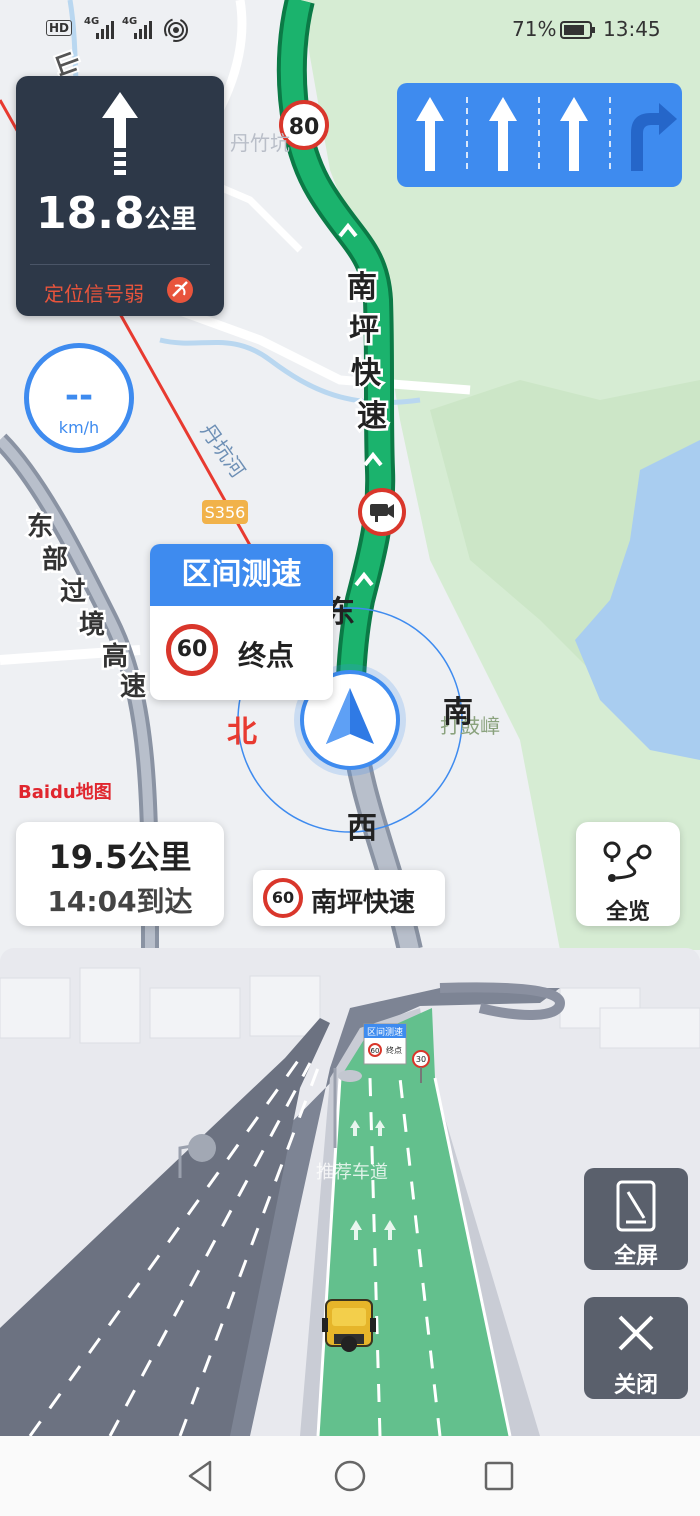 The image size is (700, 1516). I want to click on compass-west: 西, so click(362, 828).